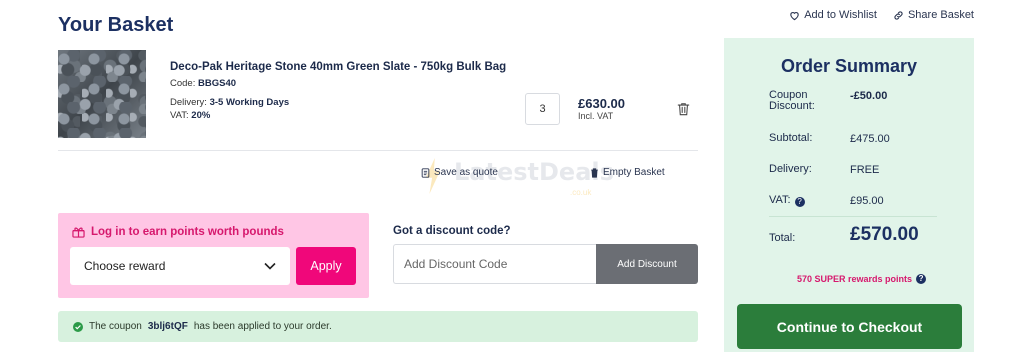  What do you see at coordinates (270, 266) in the screenshot?
I see `chevron-down-icon` at bounding box center [270, 266].